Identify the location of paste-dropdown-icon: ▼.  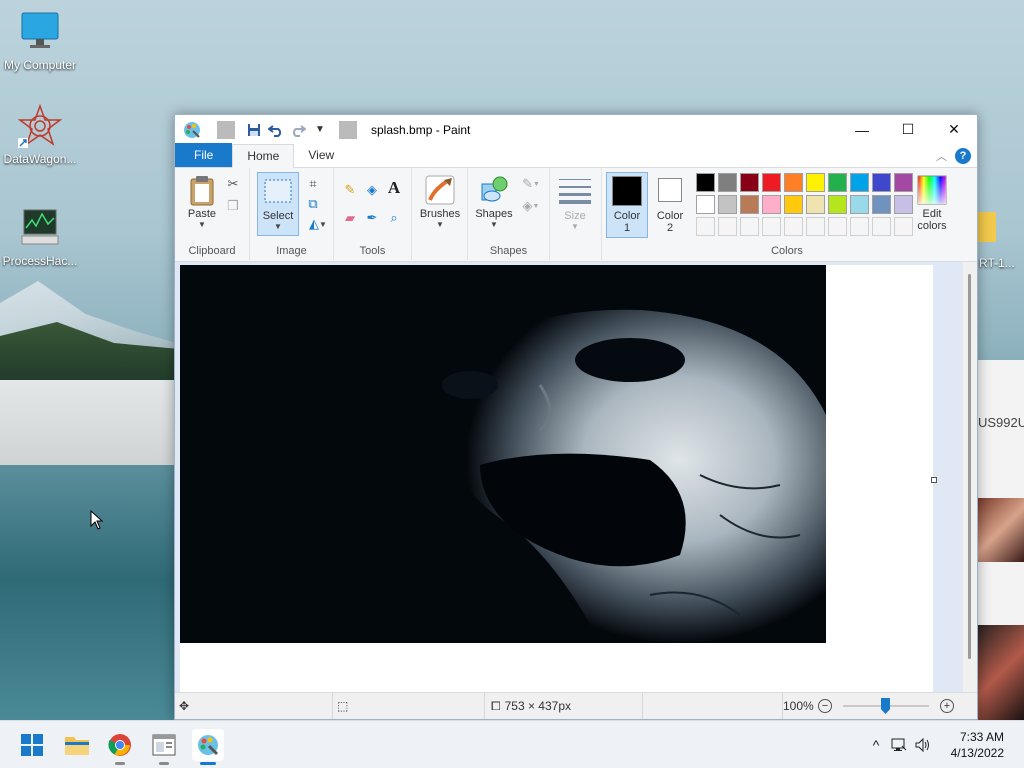
(202, 224).